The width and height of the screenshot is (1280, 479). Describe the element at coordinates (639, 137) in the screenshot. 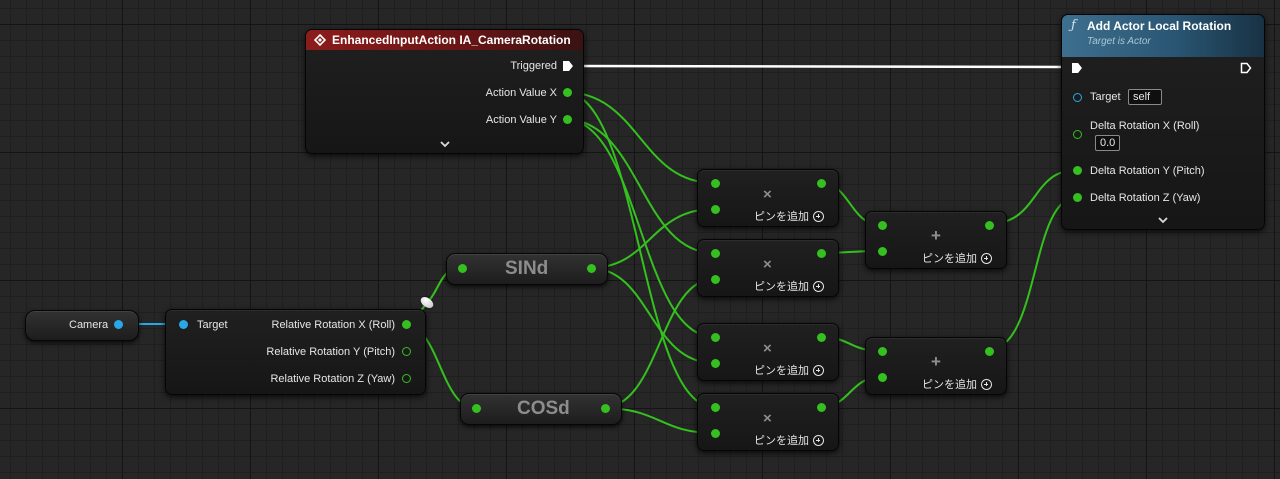

I see `wire-action-x-to-mul1` at that location.